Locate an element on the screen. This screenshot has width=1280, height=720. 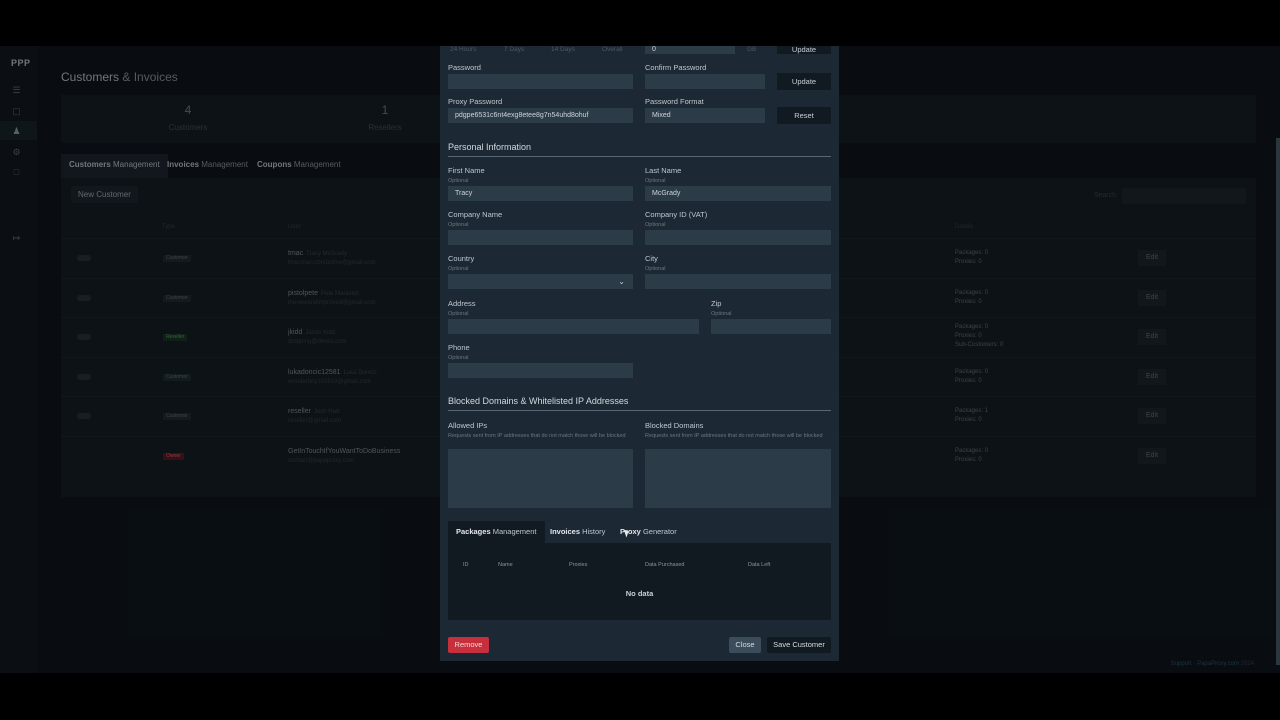
first-name-input: Tracy is located at coordinates (540, 193).